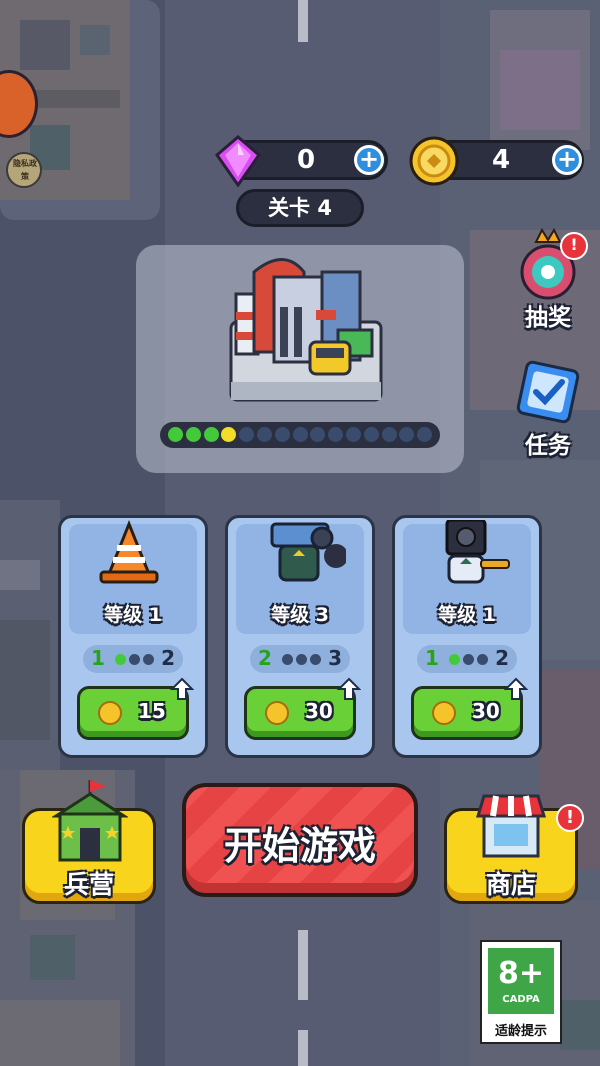 This screenshot has height=1066, width=600. What do you see at coordinates (300, 615) in the screenshot?
I see `unit-level-label: 等级 3` at bounding box center [300, 615].